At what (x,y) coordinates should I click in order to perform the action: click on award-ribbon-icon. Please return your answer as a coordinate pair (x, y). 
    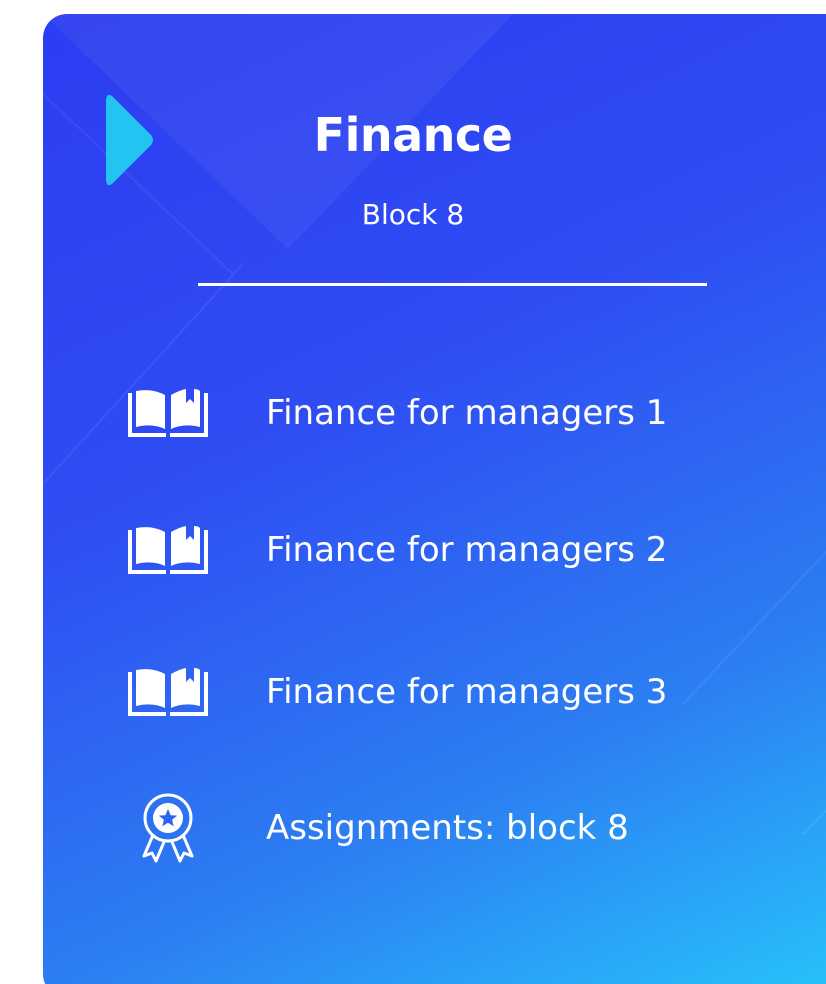
    Looking at the image, I should click on (168, 828).